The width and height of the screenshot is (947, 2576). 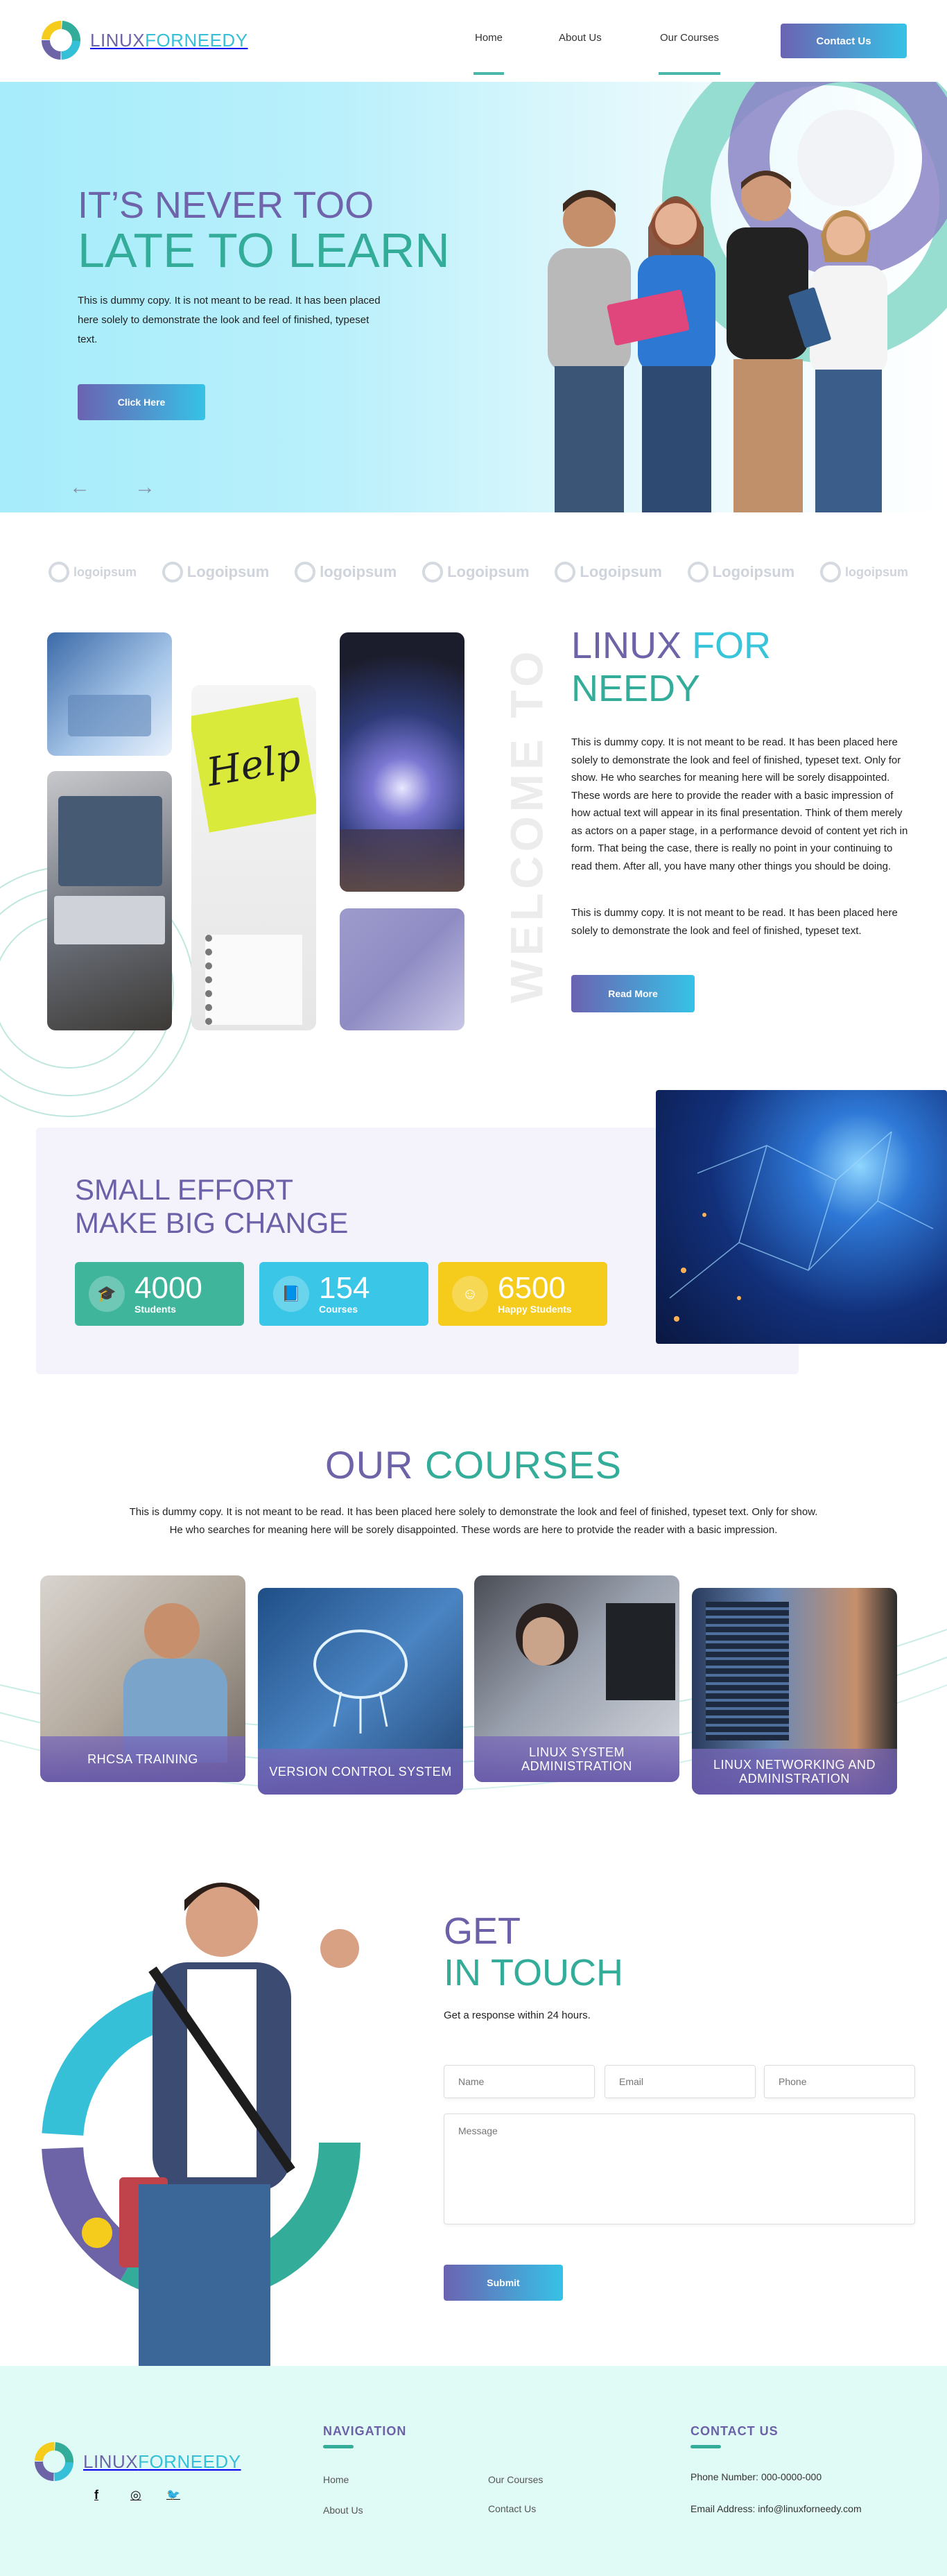 I want to click on get-in-touch-title: GET IN TOUCH, so click(x=534, y=1952).